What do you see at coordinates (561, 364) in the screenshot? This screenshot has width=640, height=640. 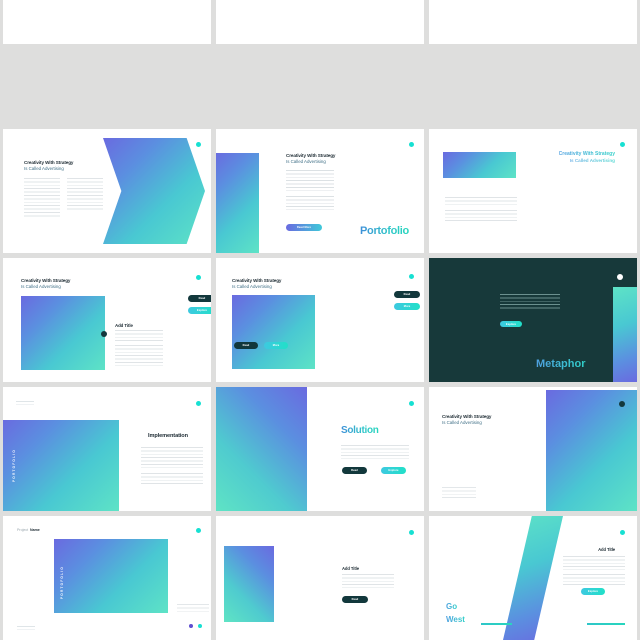 I see `slide-title: Metaphor` at bounding box center [561, 364].